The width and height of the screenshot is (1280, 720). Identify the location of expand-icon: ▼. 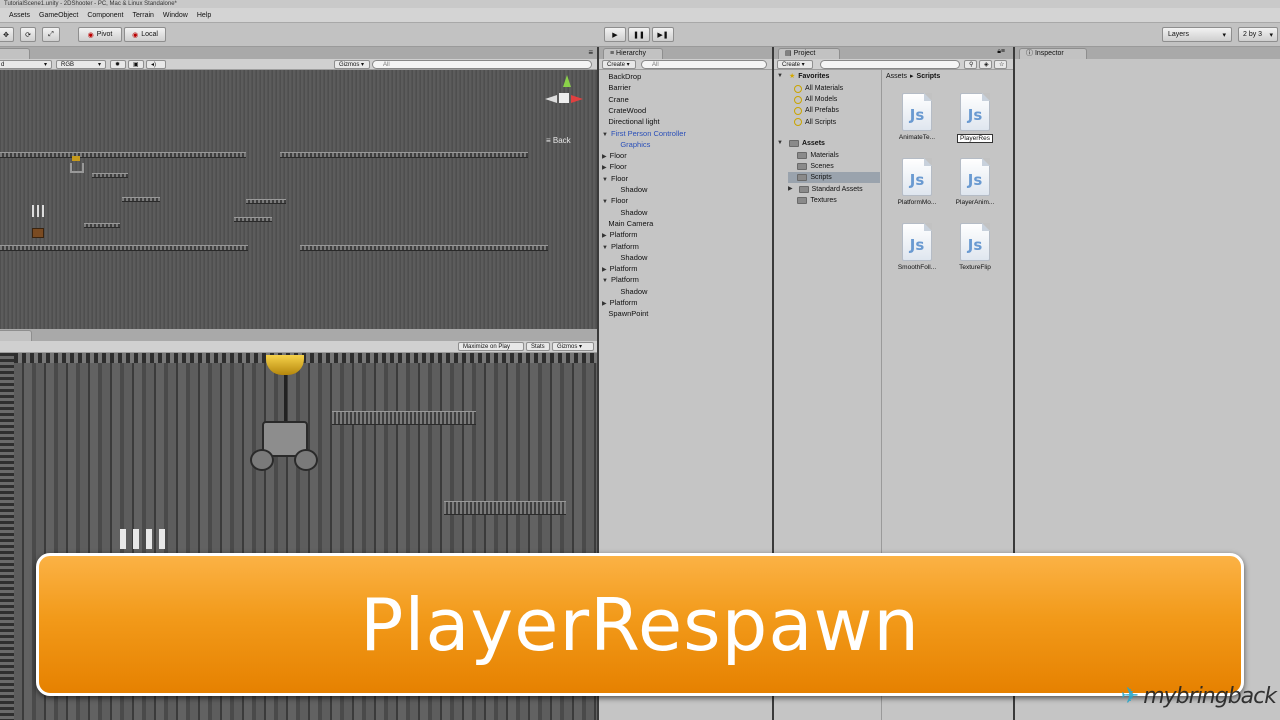
(780, 76).